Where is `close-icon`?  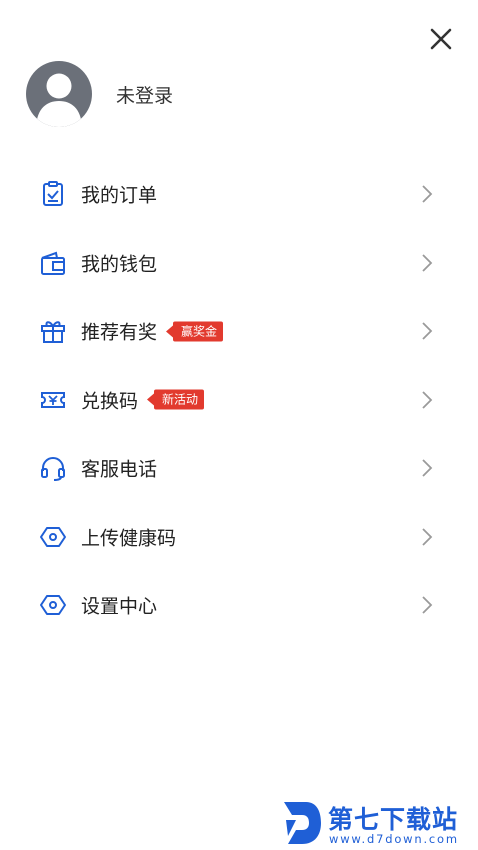 close-icon is located at coordinates (441, 39).